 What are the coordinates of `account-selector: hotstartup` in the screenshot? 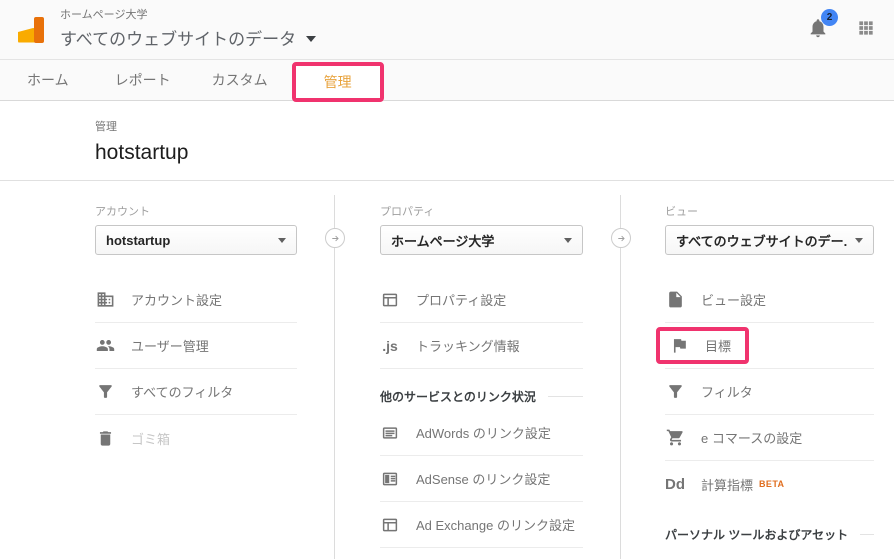 It's located at (196, 240).